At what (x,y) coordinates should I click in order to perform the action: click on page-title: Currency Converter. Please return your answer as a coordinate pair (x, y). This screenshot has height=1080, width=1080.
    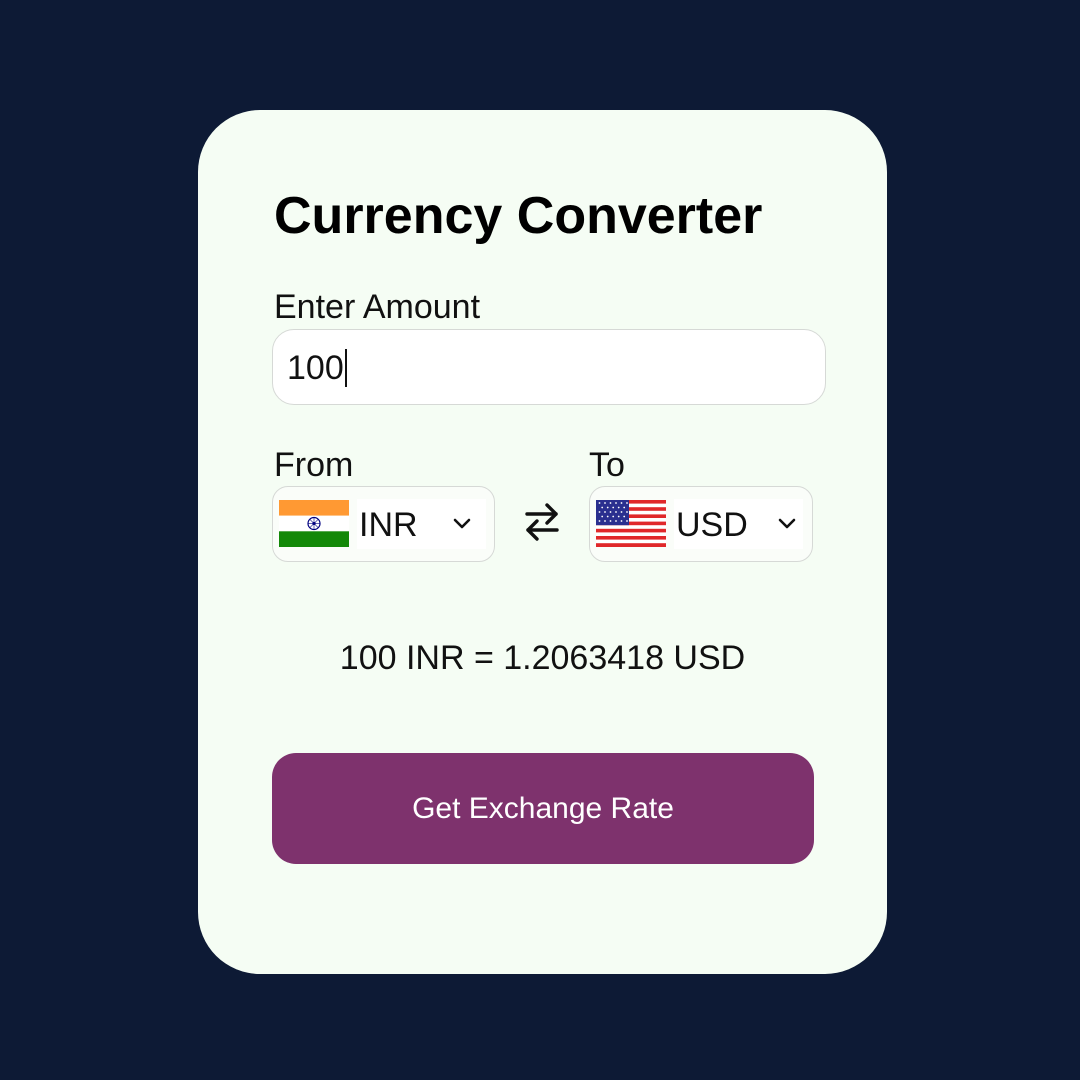
    Looking at the image, I should click on (518, 216).